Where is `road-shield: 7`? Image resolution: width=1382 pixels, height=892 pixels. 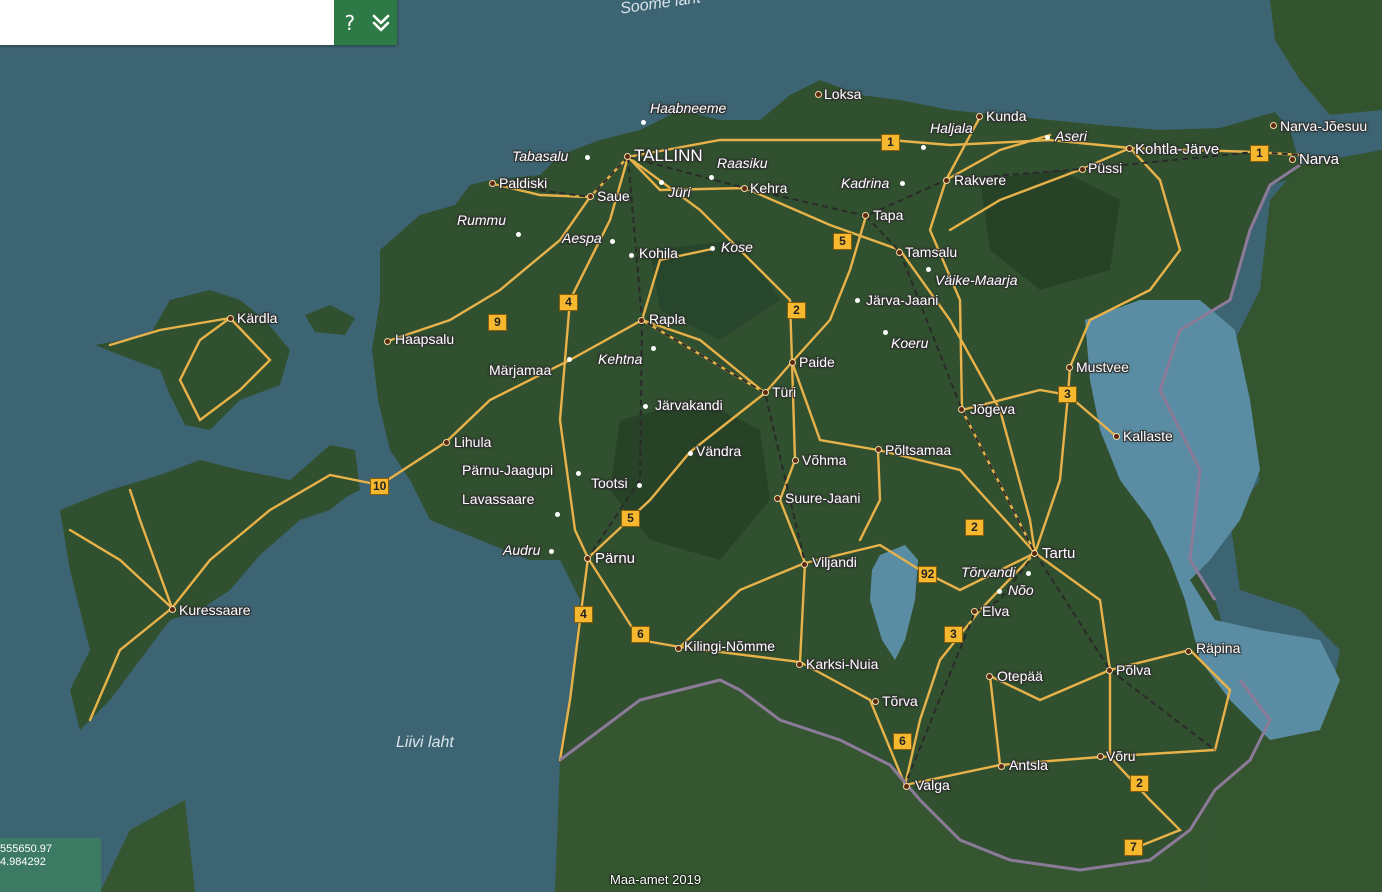 road-shield: 7 is located at coordinates (1133, 847).